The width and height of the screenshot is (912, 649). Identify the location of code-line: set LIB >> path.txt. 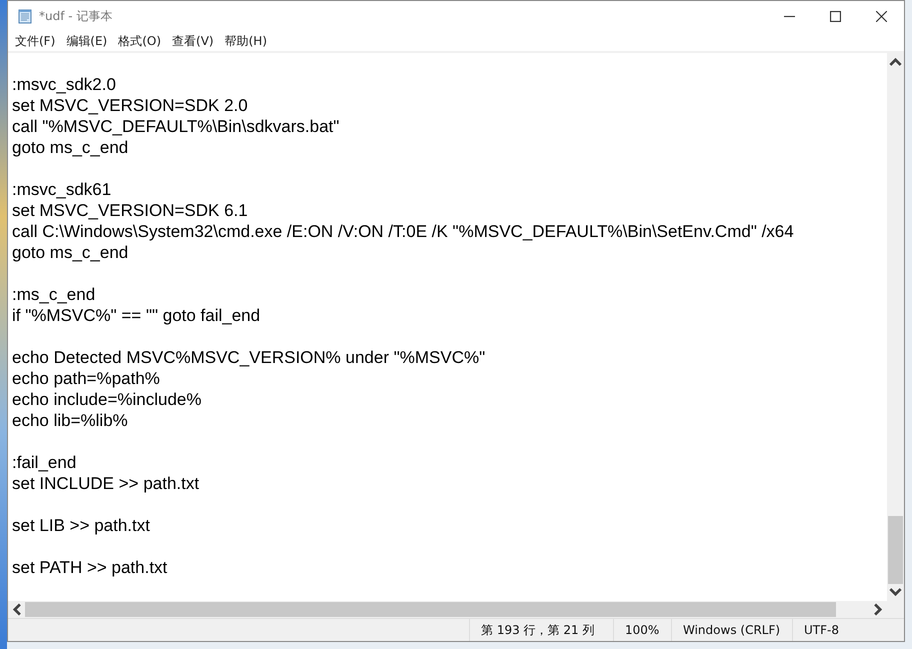
(81, 525).